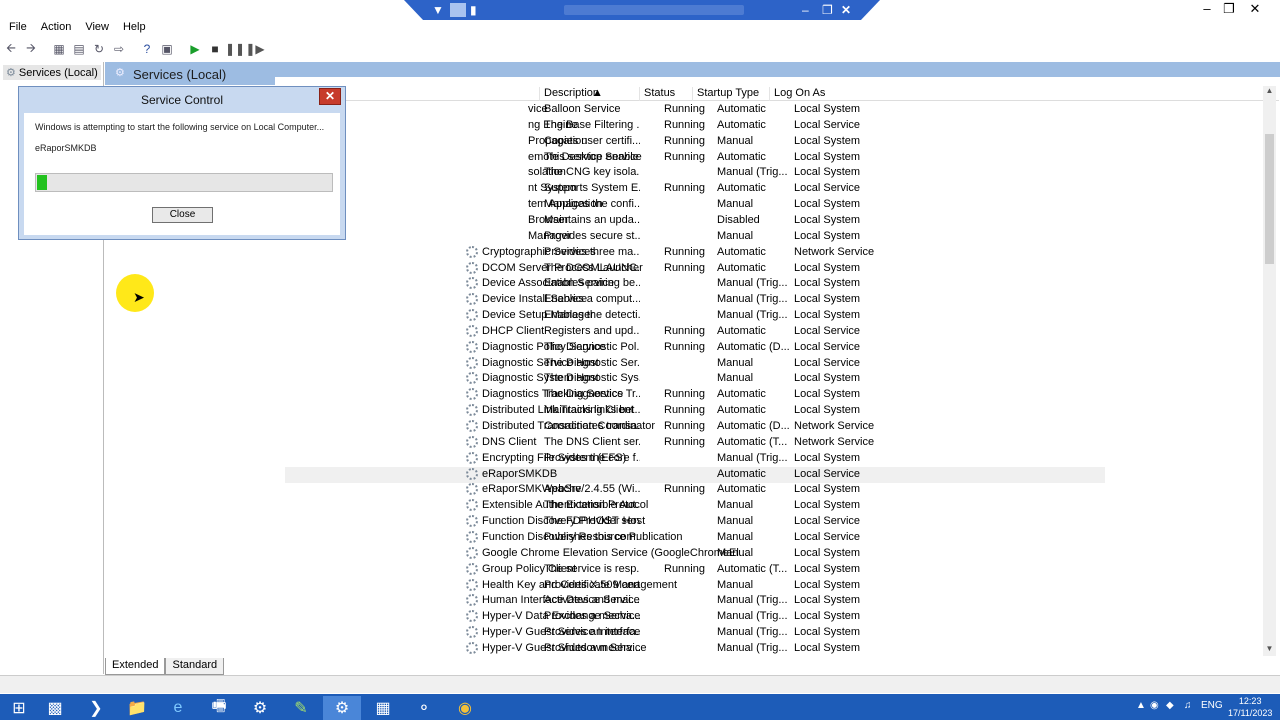 The width and height of the screenshot is (1280, 722). Describe the element at coordinates (1229, 9) in the screenshot. I see `restore-icon: ❐` at that location.